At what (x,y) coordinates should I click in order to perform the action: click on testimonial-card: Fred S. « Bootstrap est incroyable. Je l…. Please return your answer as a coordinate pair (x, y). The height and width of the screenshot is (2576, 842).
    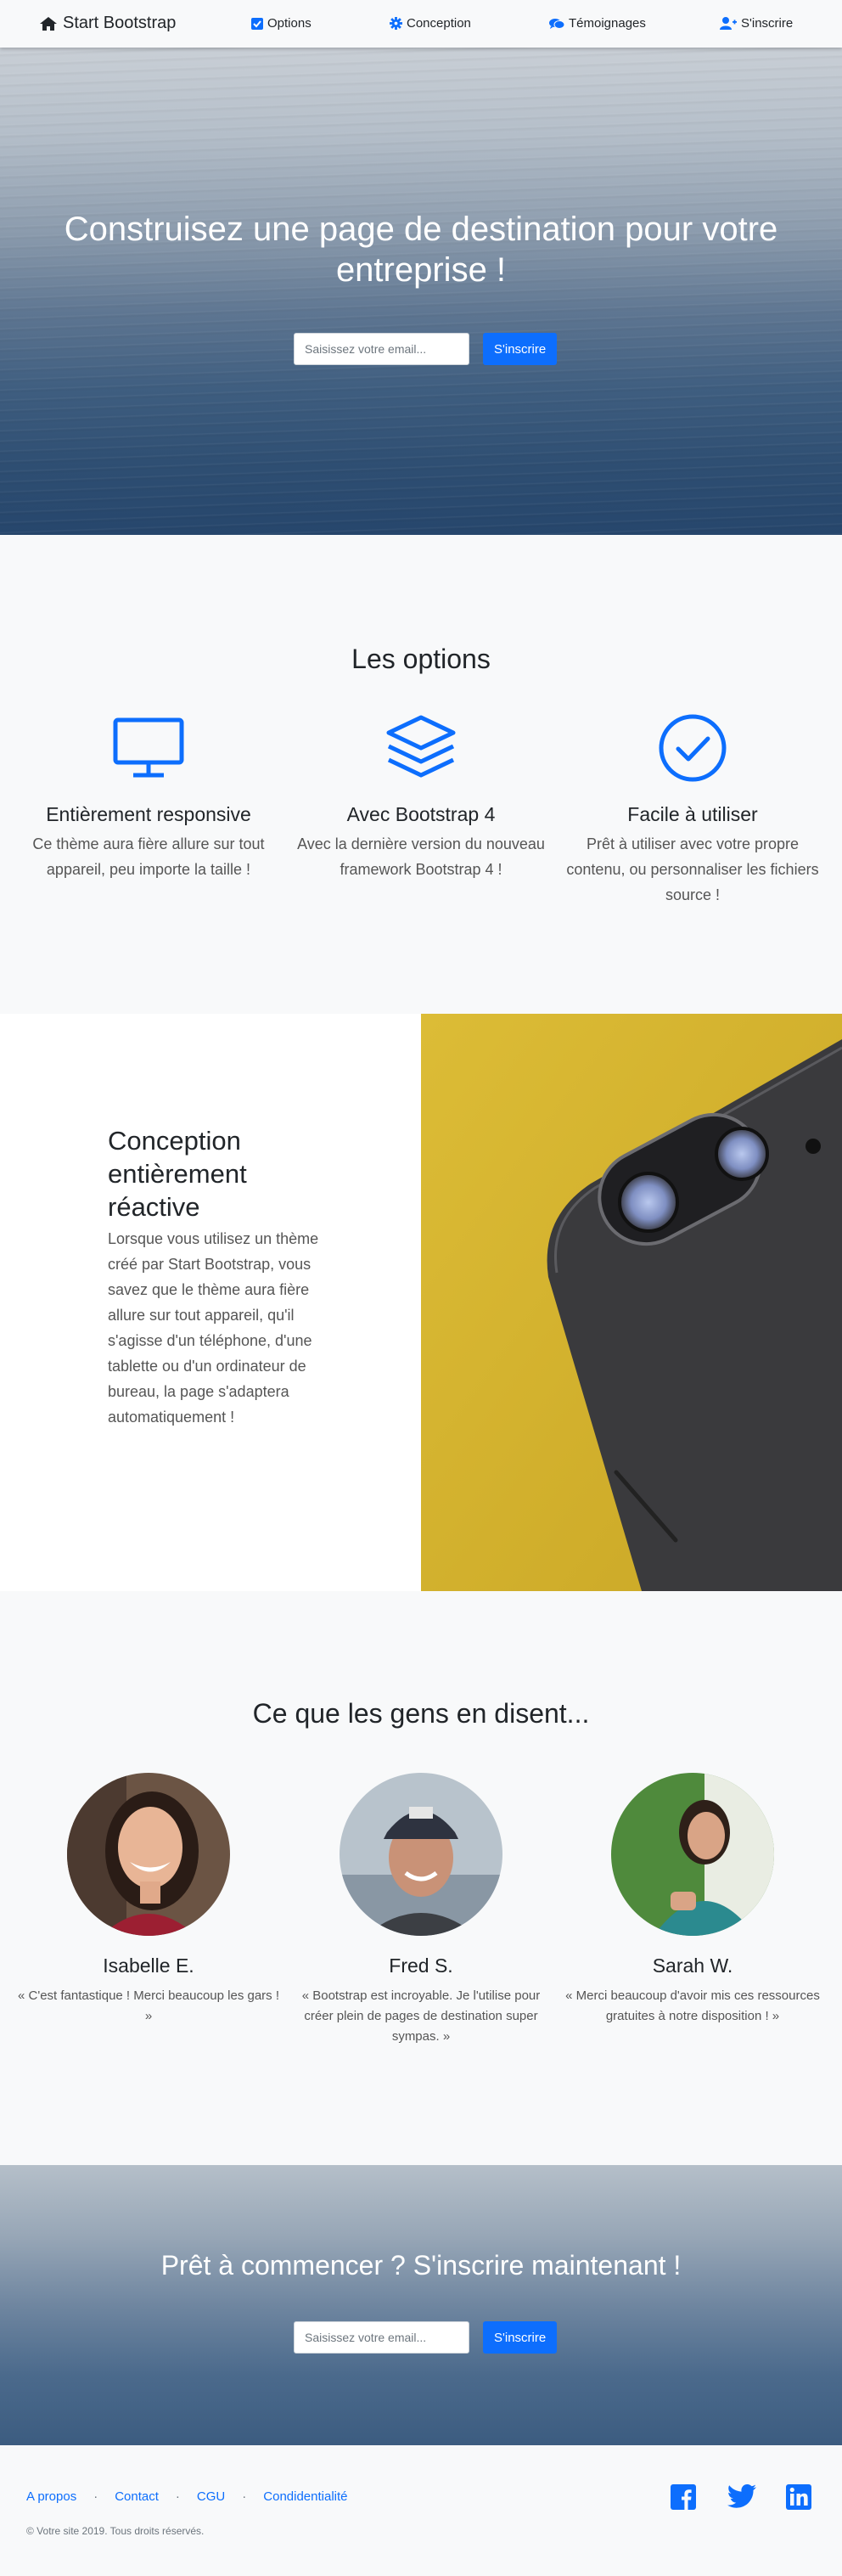
    Looking at the image, I should click on (421, 1910).